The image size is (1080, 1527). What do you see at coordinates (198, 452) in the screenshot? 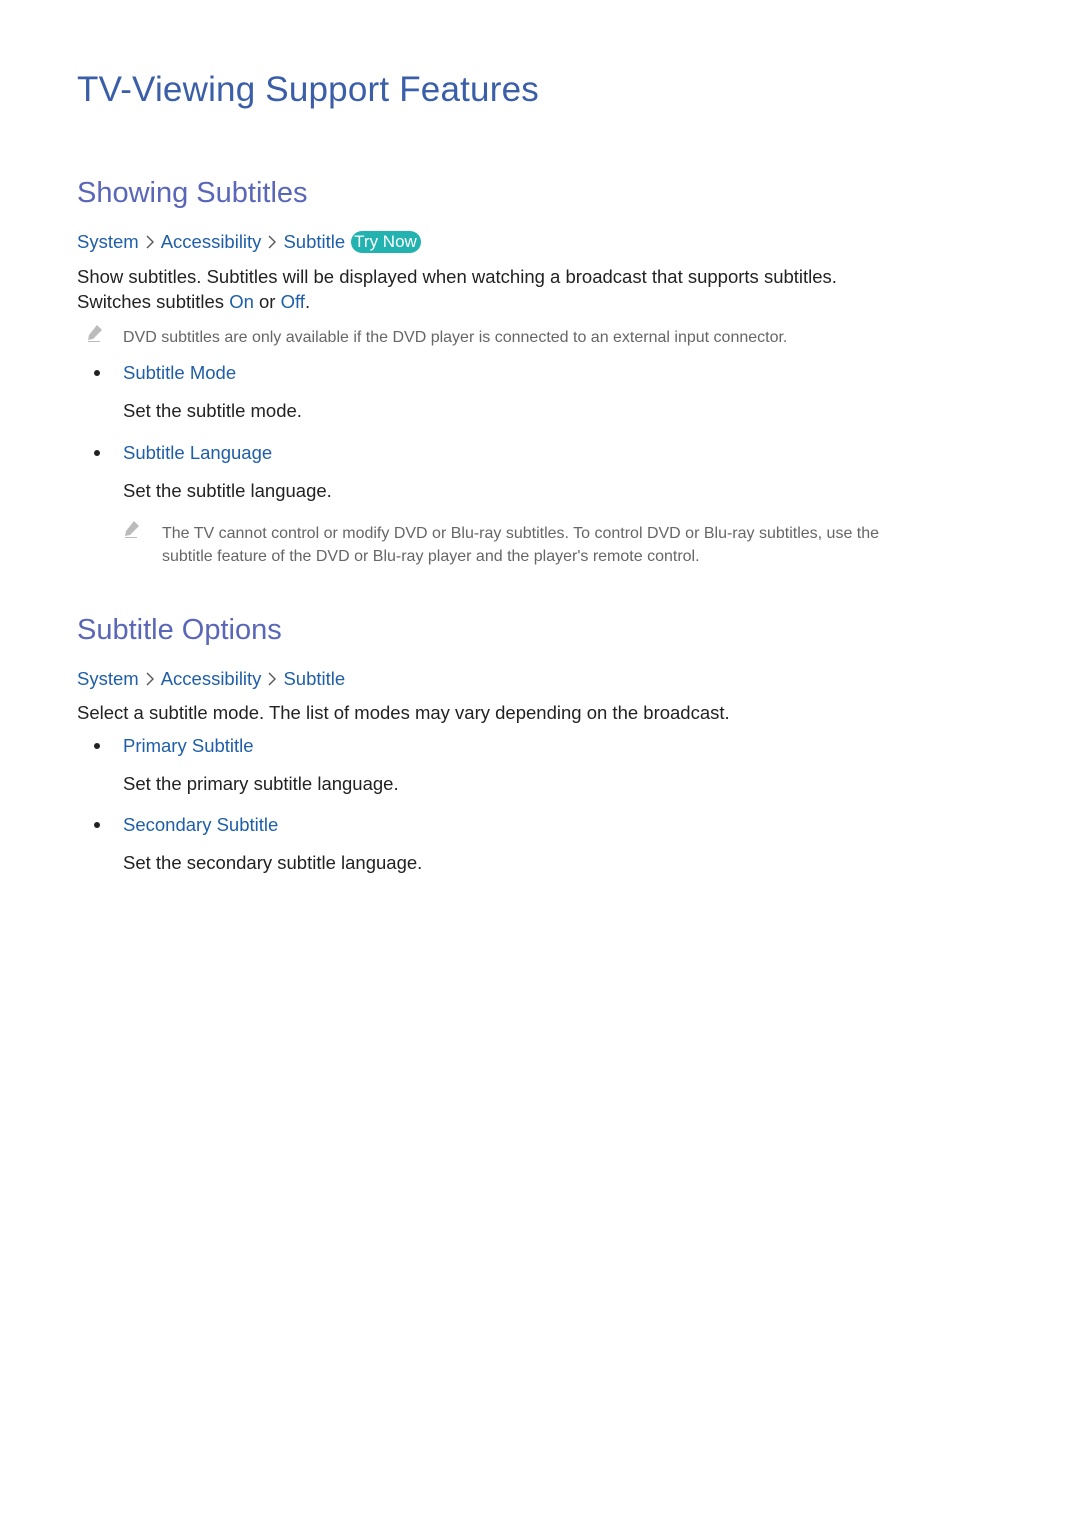
I see `item-title-subtitle-language: Subtitle Language` at bounding box center [198, 452].